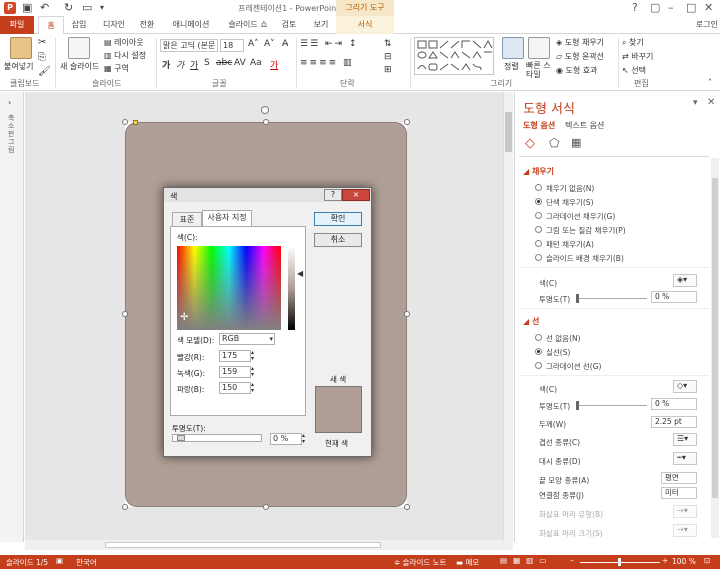  What do you see at coordinates (87, 7) in the screenshot?
I see `slideshow-icon: ▭` at bounding box center [87, 7].